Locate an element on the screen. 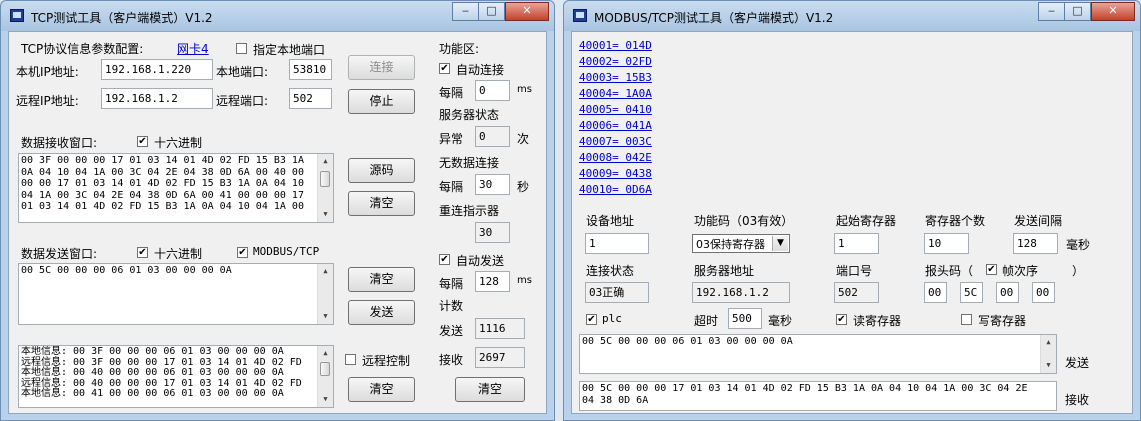  local-ip-field: 192.168.1.220 is located at coordinates (157, 69).